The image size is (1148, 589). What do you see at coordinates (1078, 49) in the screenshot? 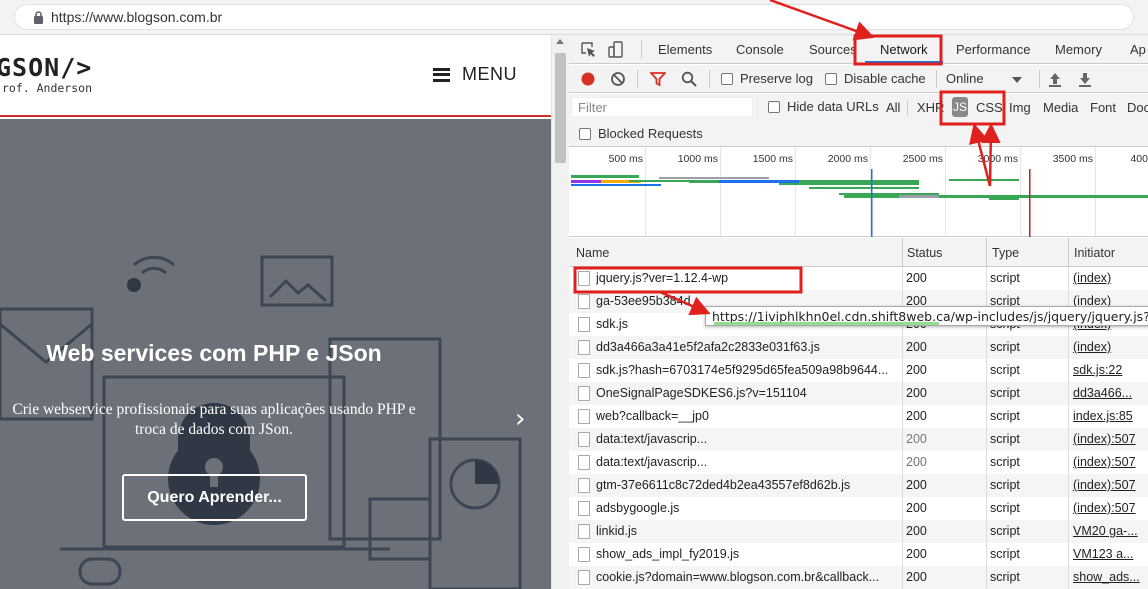
I see `tab-memory: Memory` at bounding box center [1078, 49].